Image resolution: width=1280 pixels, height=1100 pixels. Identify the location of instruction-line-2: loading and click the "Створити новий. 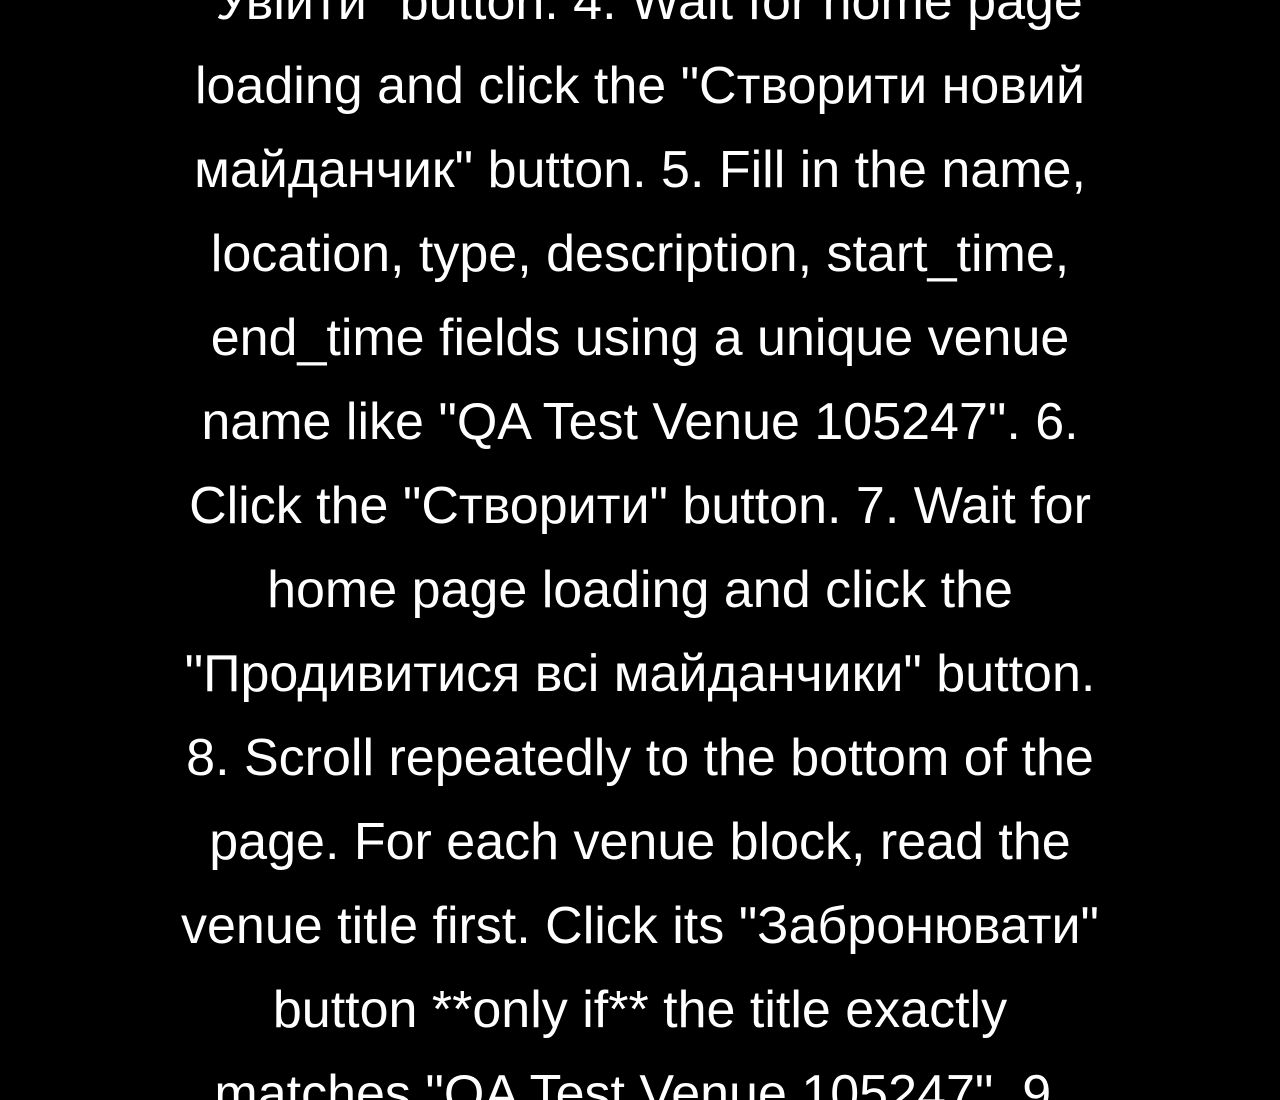
(640, 86).